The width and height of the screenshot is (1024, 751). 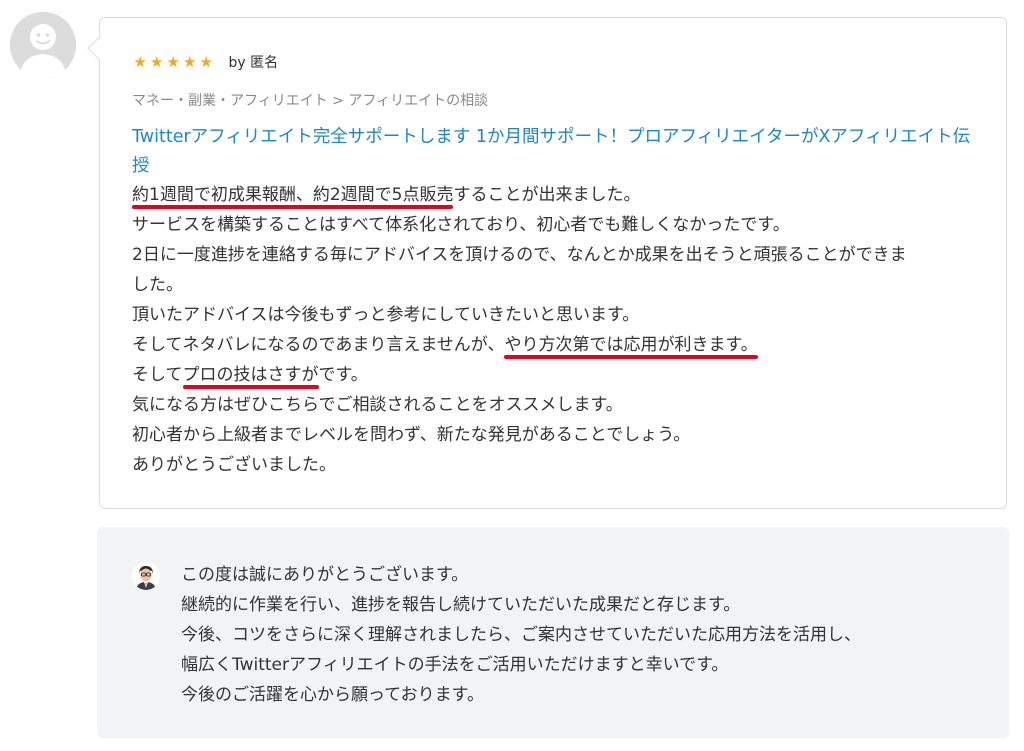 I want to click on reviewer-byline: by 匿名, so click(x=253, y=63).